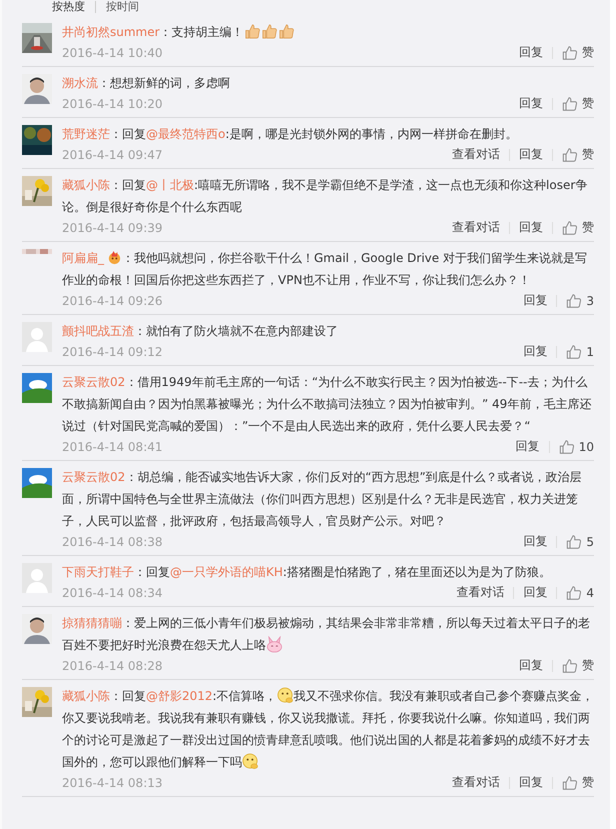  Describe the element at coordinates (112, 103) in the screenshot. I see `timestamp: 2016-4-14 10:20` at that location.